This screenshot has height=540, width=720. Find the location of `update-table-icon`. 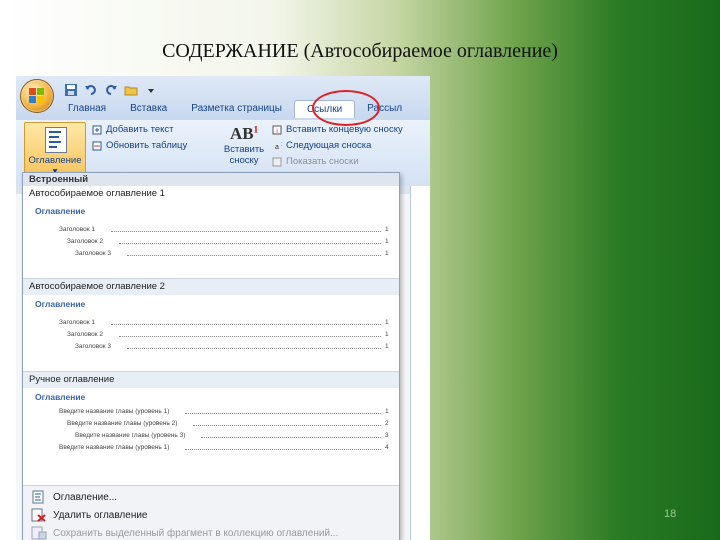

update-table-icon is located at coordinates (97, 145).